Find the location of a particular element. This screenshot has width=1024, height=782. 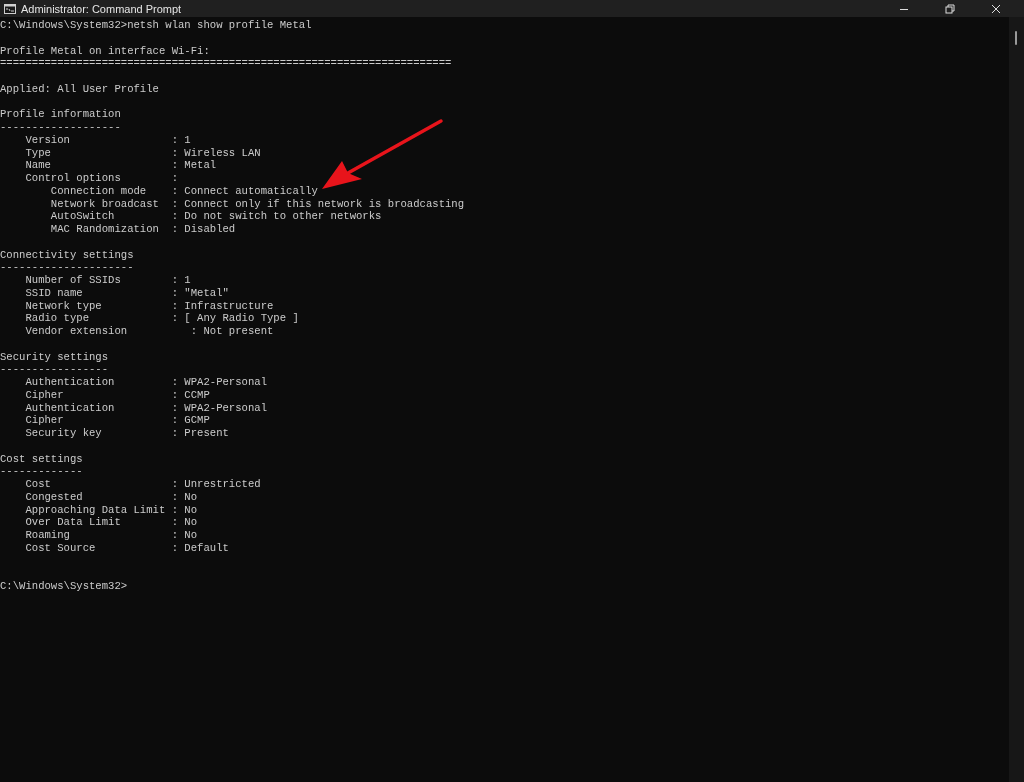

console-line: ------------- is located at coordinates (41, 471).